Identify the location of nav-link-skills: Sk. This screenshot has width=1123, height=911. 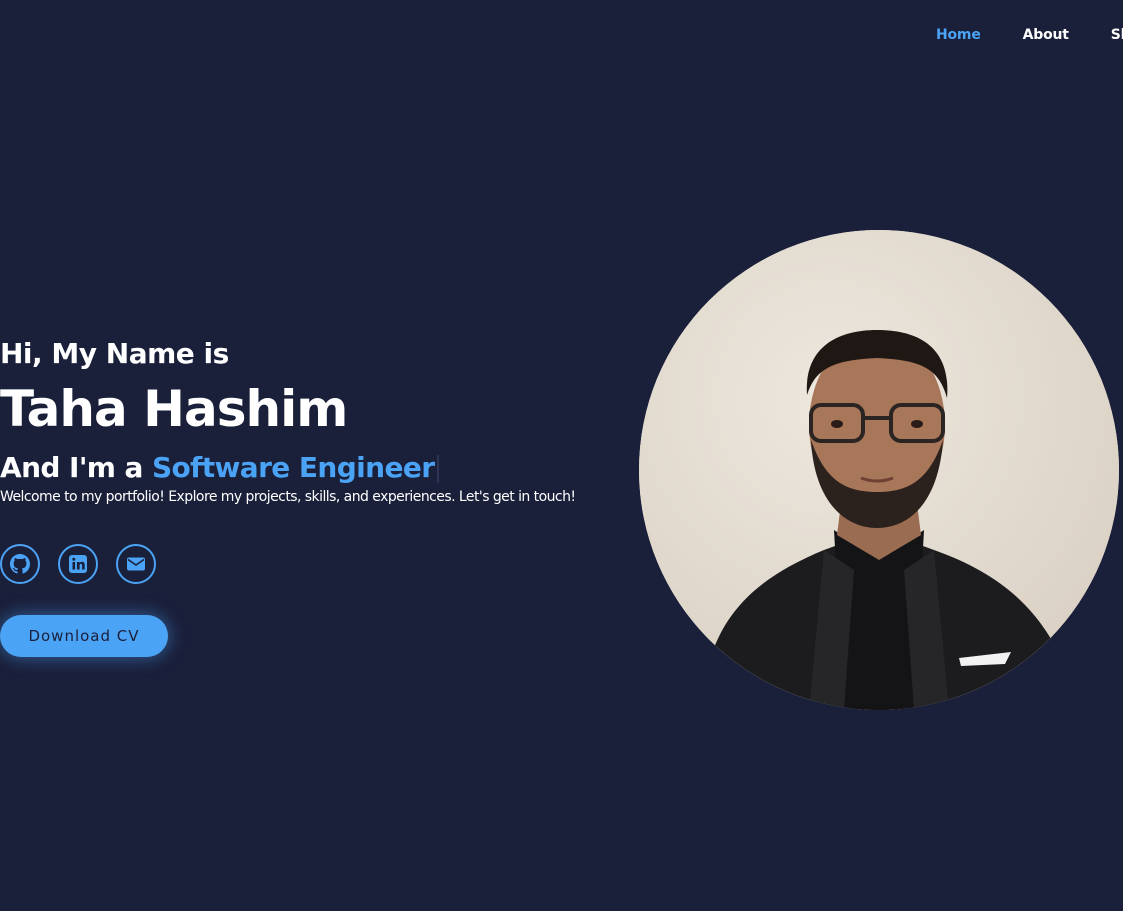
(1117, 35).